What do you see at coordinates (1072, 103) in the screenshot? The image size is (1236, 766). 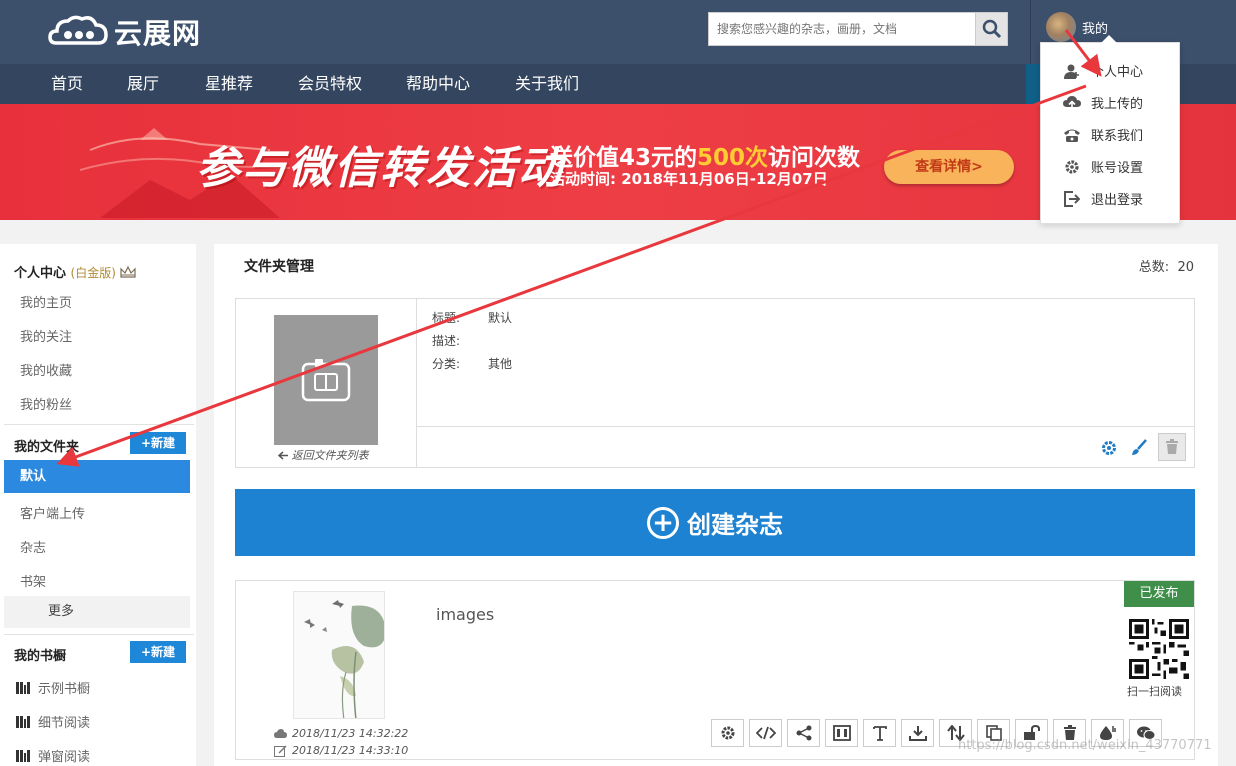 I see `cloud-upload-icon` at bounding box center [1072, 103].